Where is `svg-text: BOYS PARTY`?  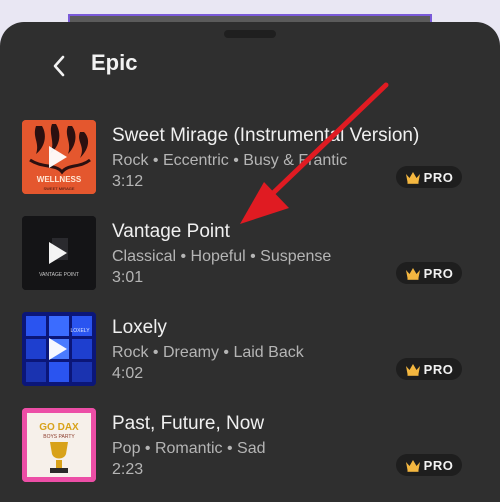
svg-text: BOYS PARTY is located at coordinates (59, 437).